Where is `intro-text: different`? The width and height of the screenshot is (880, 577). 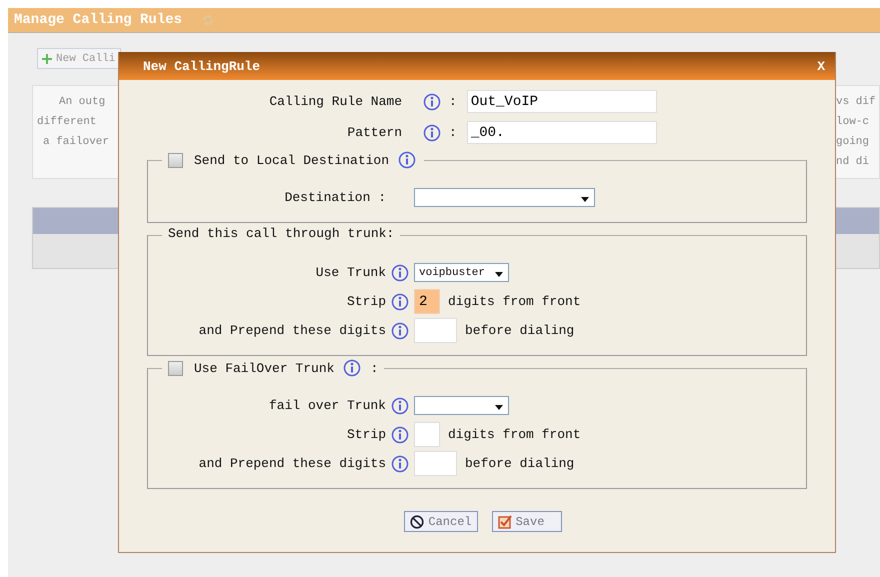
intro-text: different is located at coordinates (67, 122).